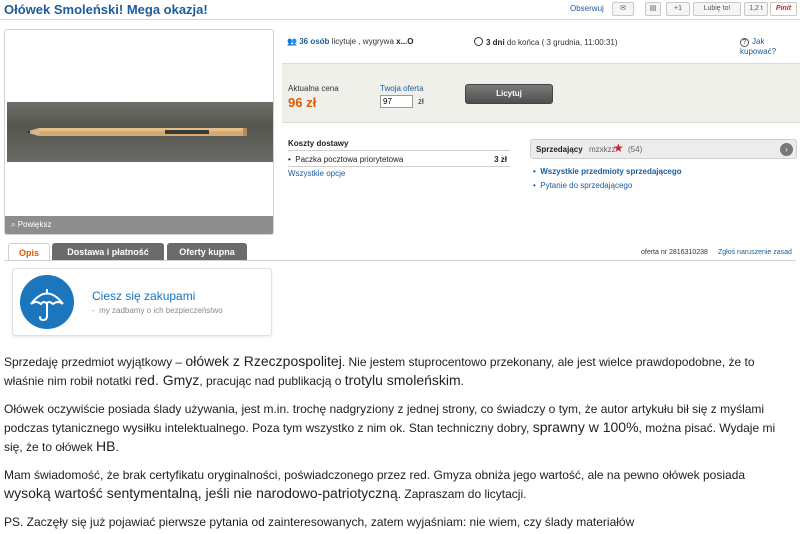  I want to click on seller-rating: (54), so click(635, 149).